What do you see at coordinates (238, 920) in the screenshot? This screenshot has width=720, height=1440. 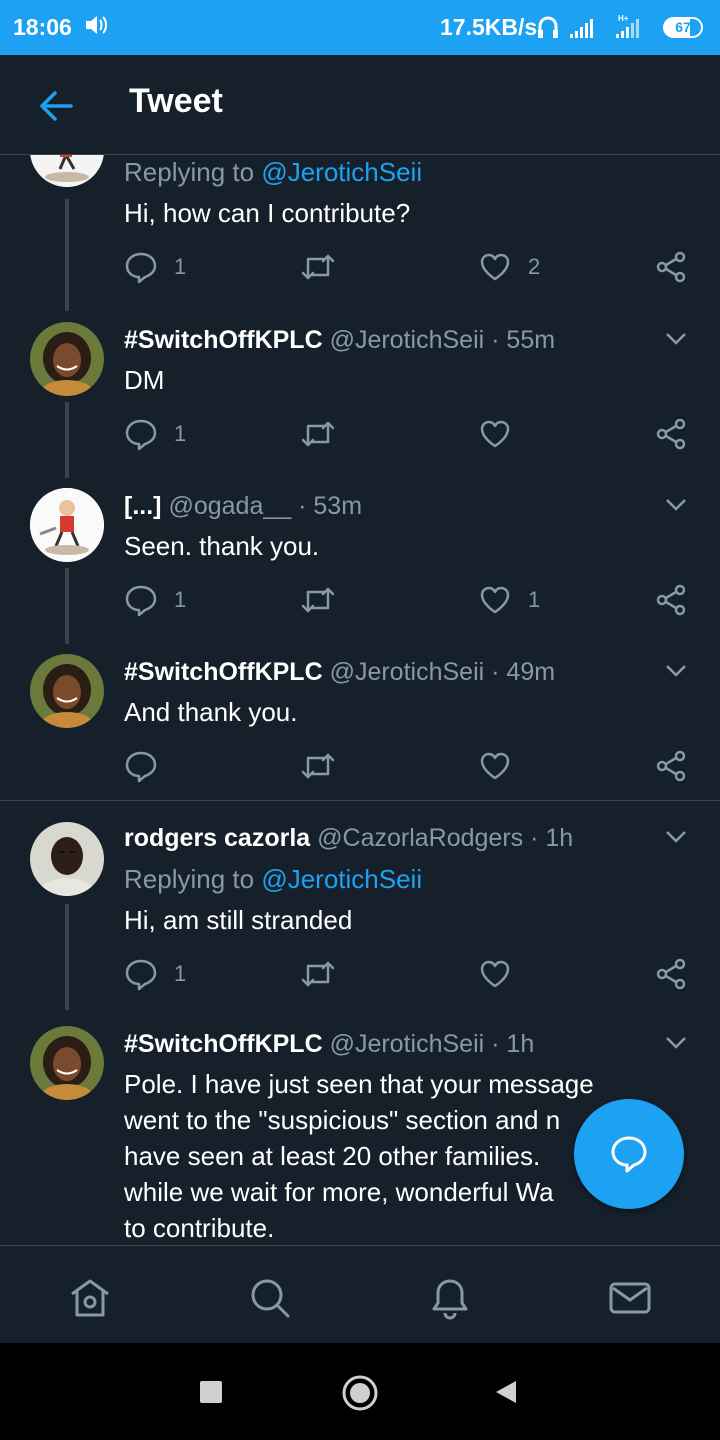 I see `tweet-text: Hi, am still stranded` at bounding box center [238, 920].